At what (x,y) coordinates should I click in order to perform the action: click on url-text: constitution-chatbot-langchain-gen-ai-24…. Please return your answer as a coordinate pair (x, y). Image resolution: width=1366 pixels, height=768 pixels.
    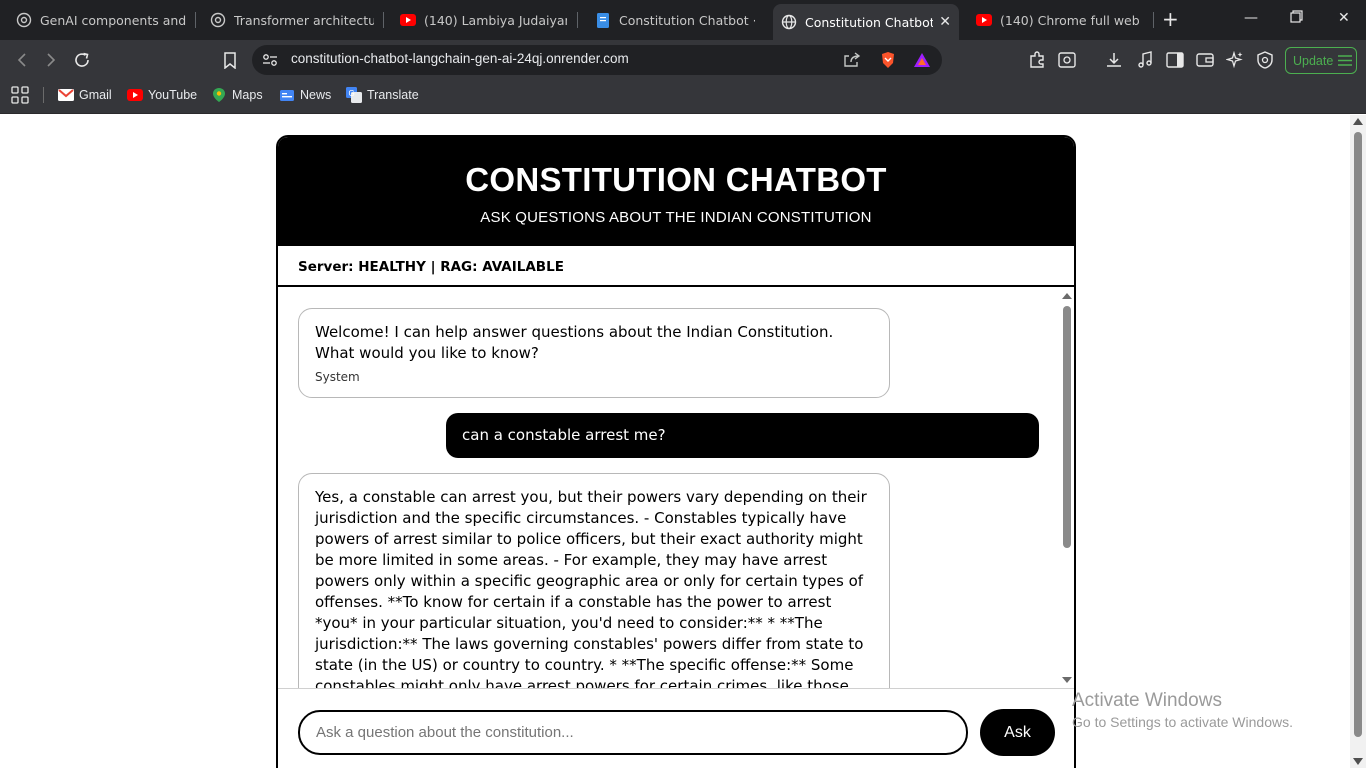
    Looking at the image, I should click on (460, 58).